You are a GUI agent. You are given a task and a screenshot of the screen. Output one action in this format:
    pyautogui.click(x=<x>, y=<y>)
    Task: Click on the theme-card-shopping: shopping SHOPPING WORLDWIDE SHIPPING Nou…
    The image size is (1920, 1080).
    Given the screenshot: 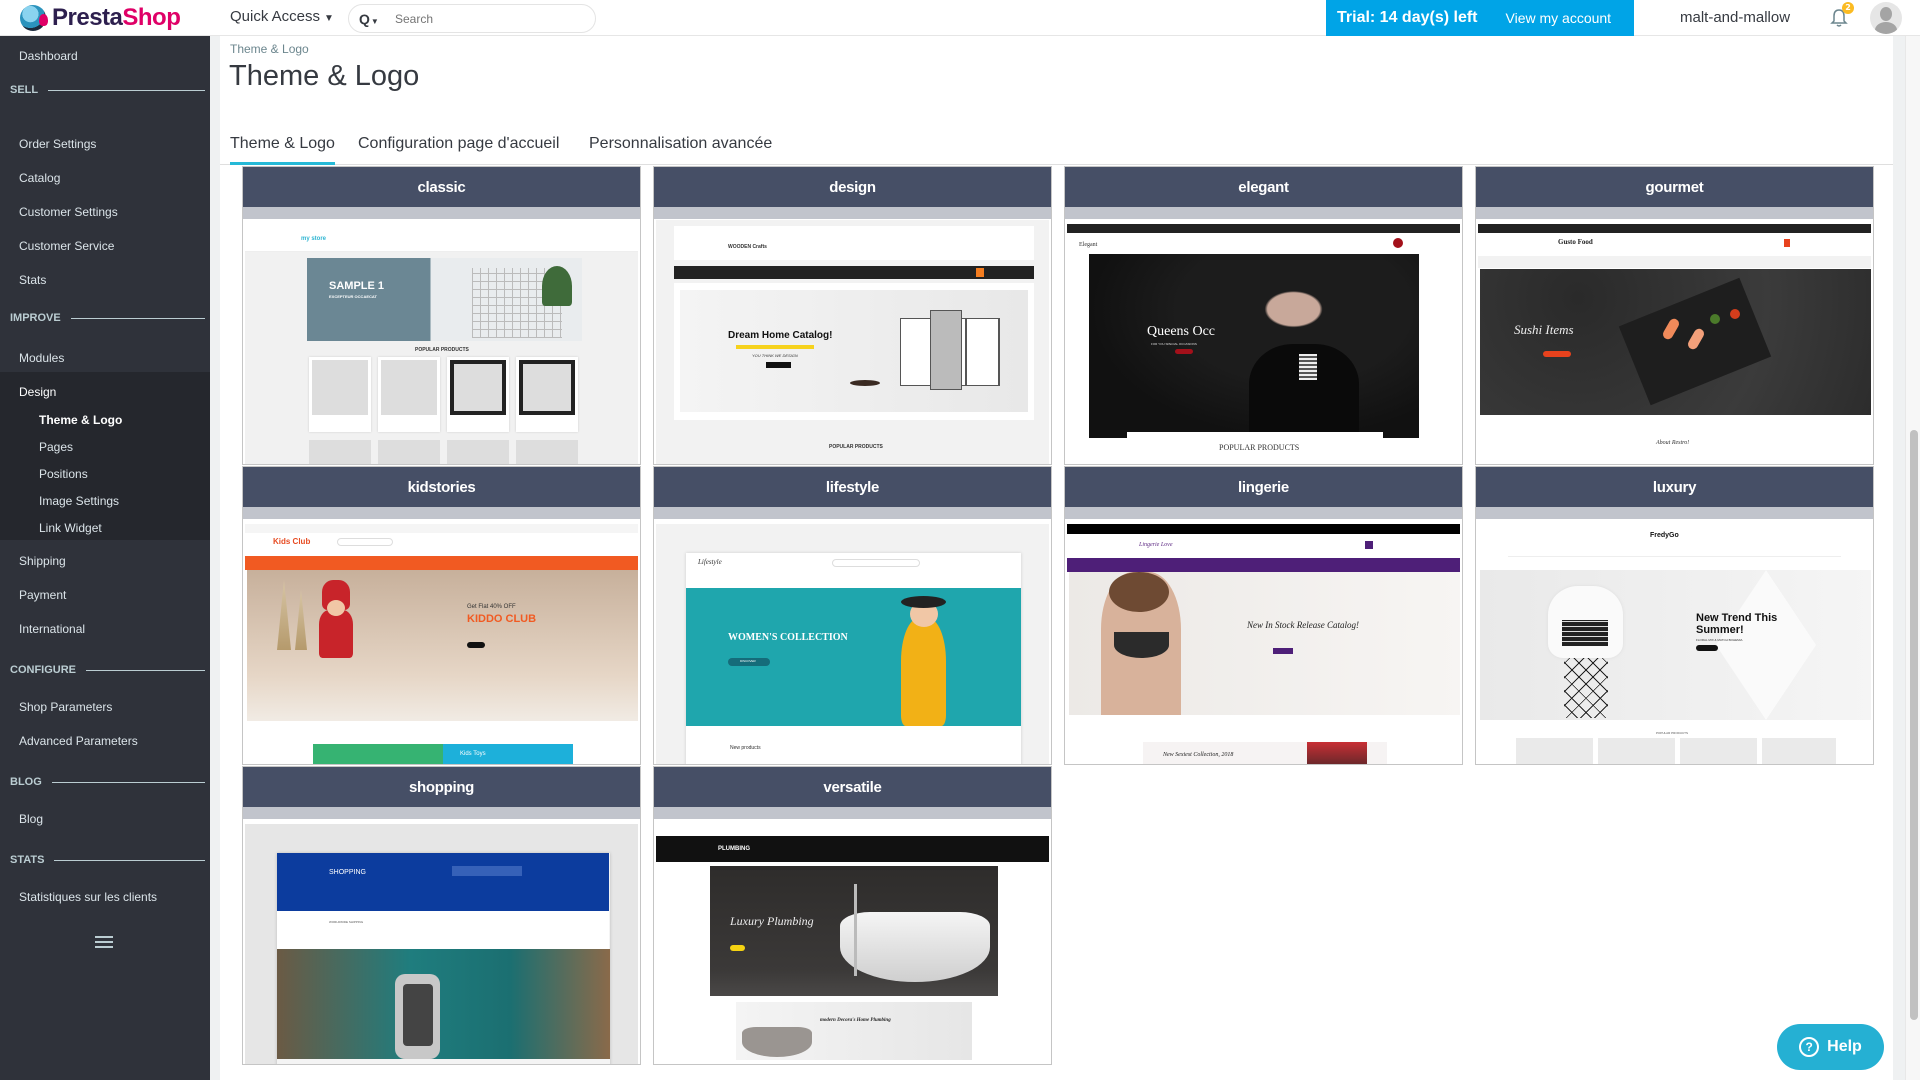 What is the action you would take?
    pyautogui.click(x=441, y=915)
    